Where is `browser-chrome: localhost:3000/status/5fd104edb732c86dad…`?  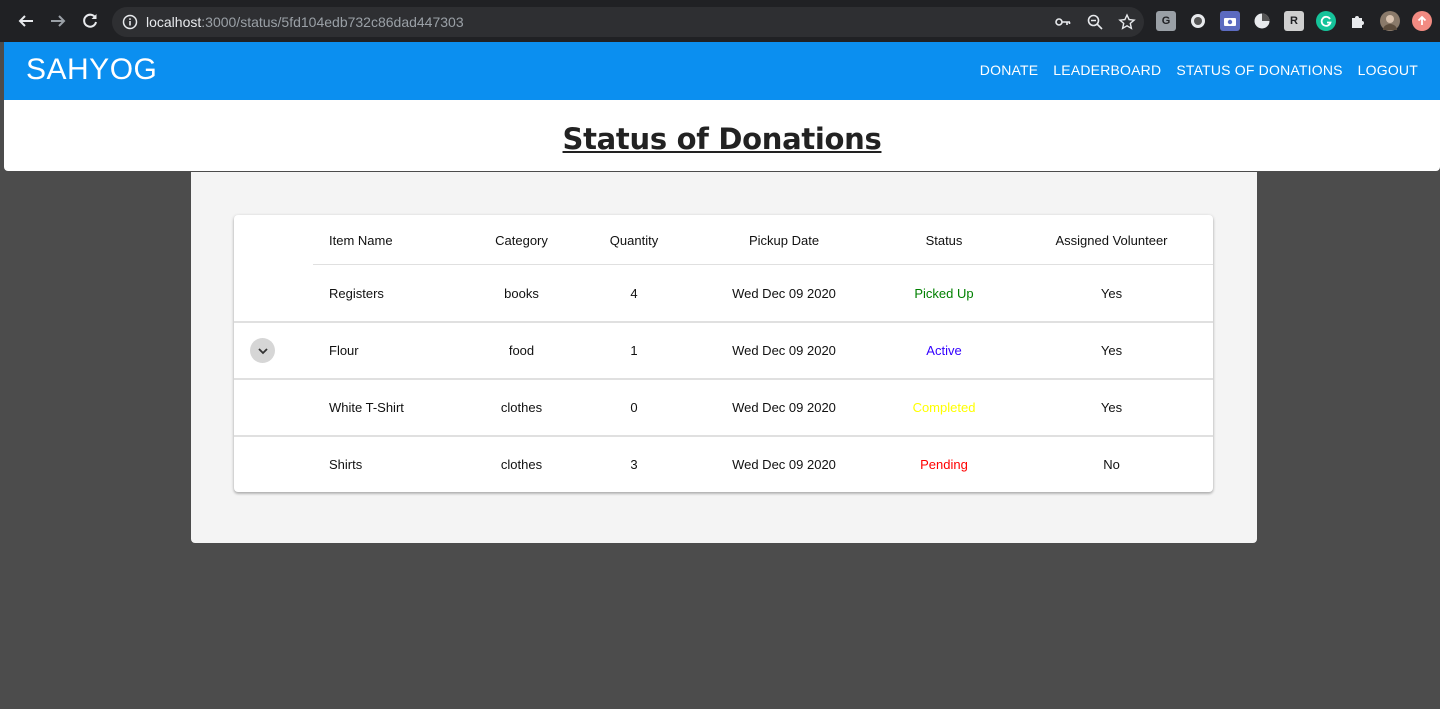 browser-chrome: localhost:3000/status/5fd104edb732c86dad… is located at coordinates (720, 21).